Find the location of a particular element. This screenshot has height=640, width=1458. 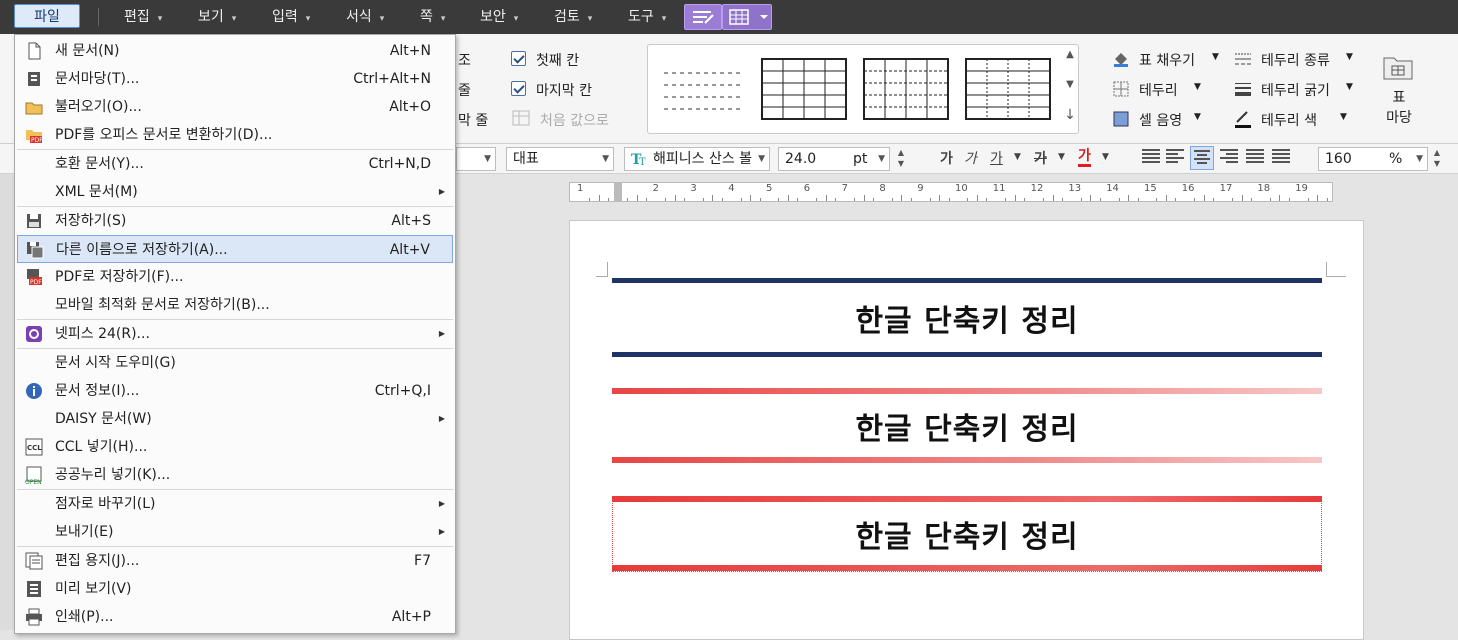

file-menu-item: 불러오기(O)... Alt+O is located at coordinates (235, 107).